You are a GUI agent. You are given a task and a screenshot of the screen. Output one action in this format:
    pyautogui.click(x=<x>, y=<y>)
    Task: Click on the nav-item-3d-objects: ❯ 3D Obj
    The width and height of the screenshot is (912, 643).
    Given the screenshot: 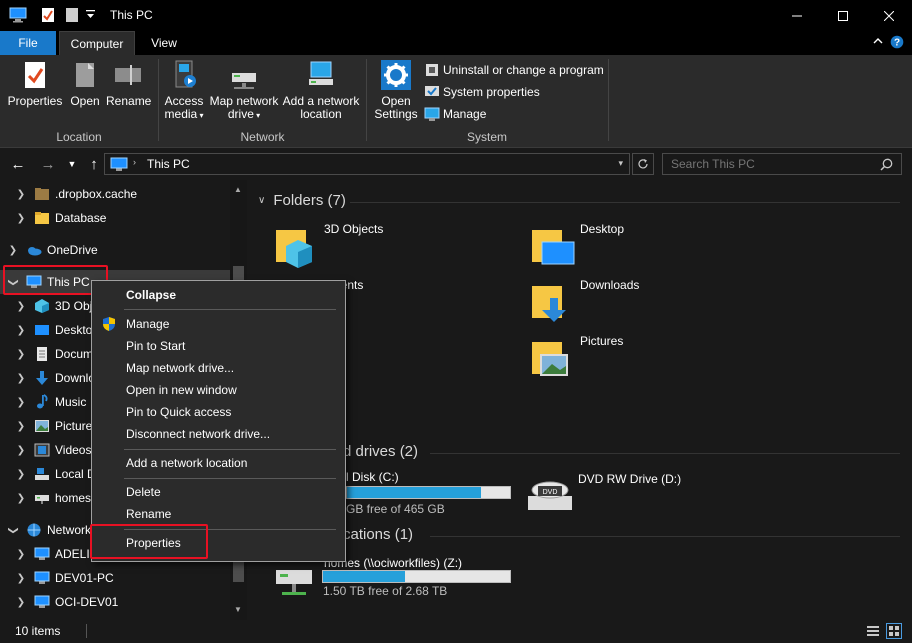 What is the action you would take?
    pyautogui.click(x=53, y=306)
    